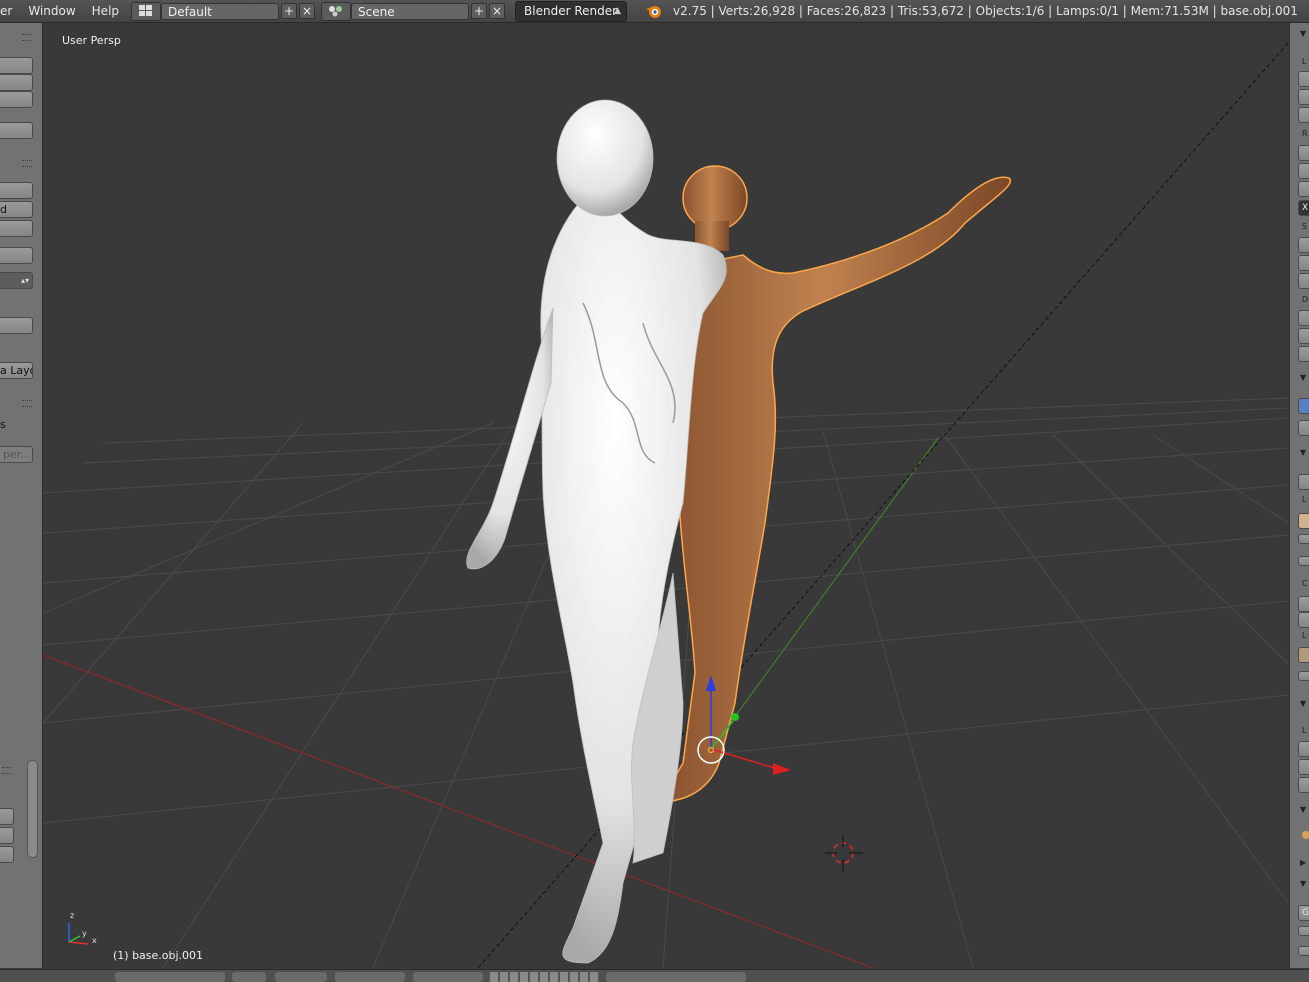  Describe the element at coordinates (220, 11) in the screenshot. I see `screen-layout-field: Default` at that location.